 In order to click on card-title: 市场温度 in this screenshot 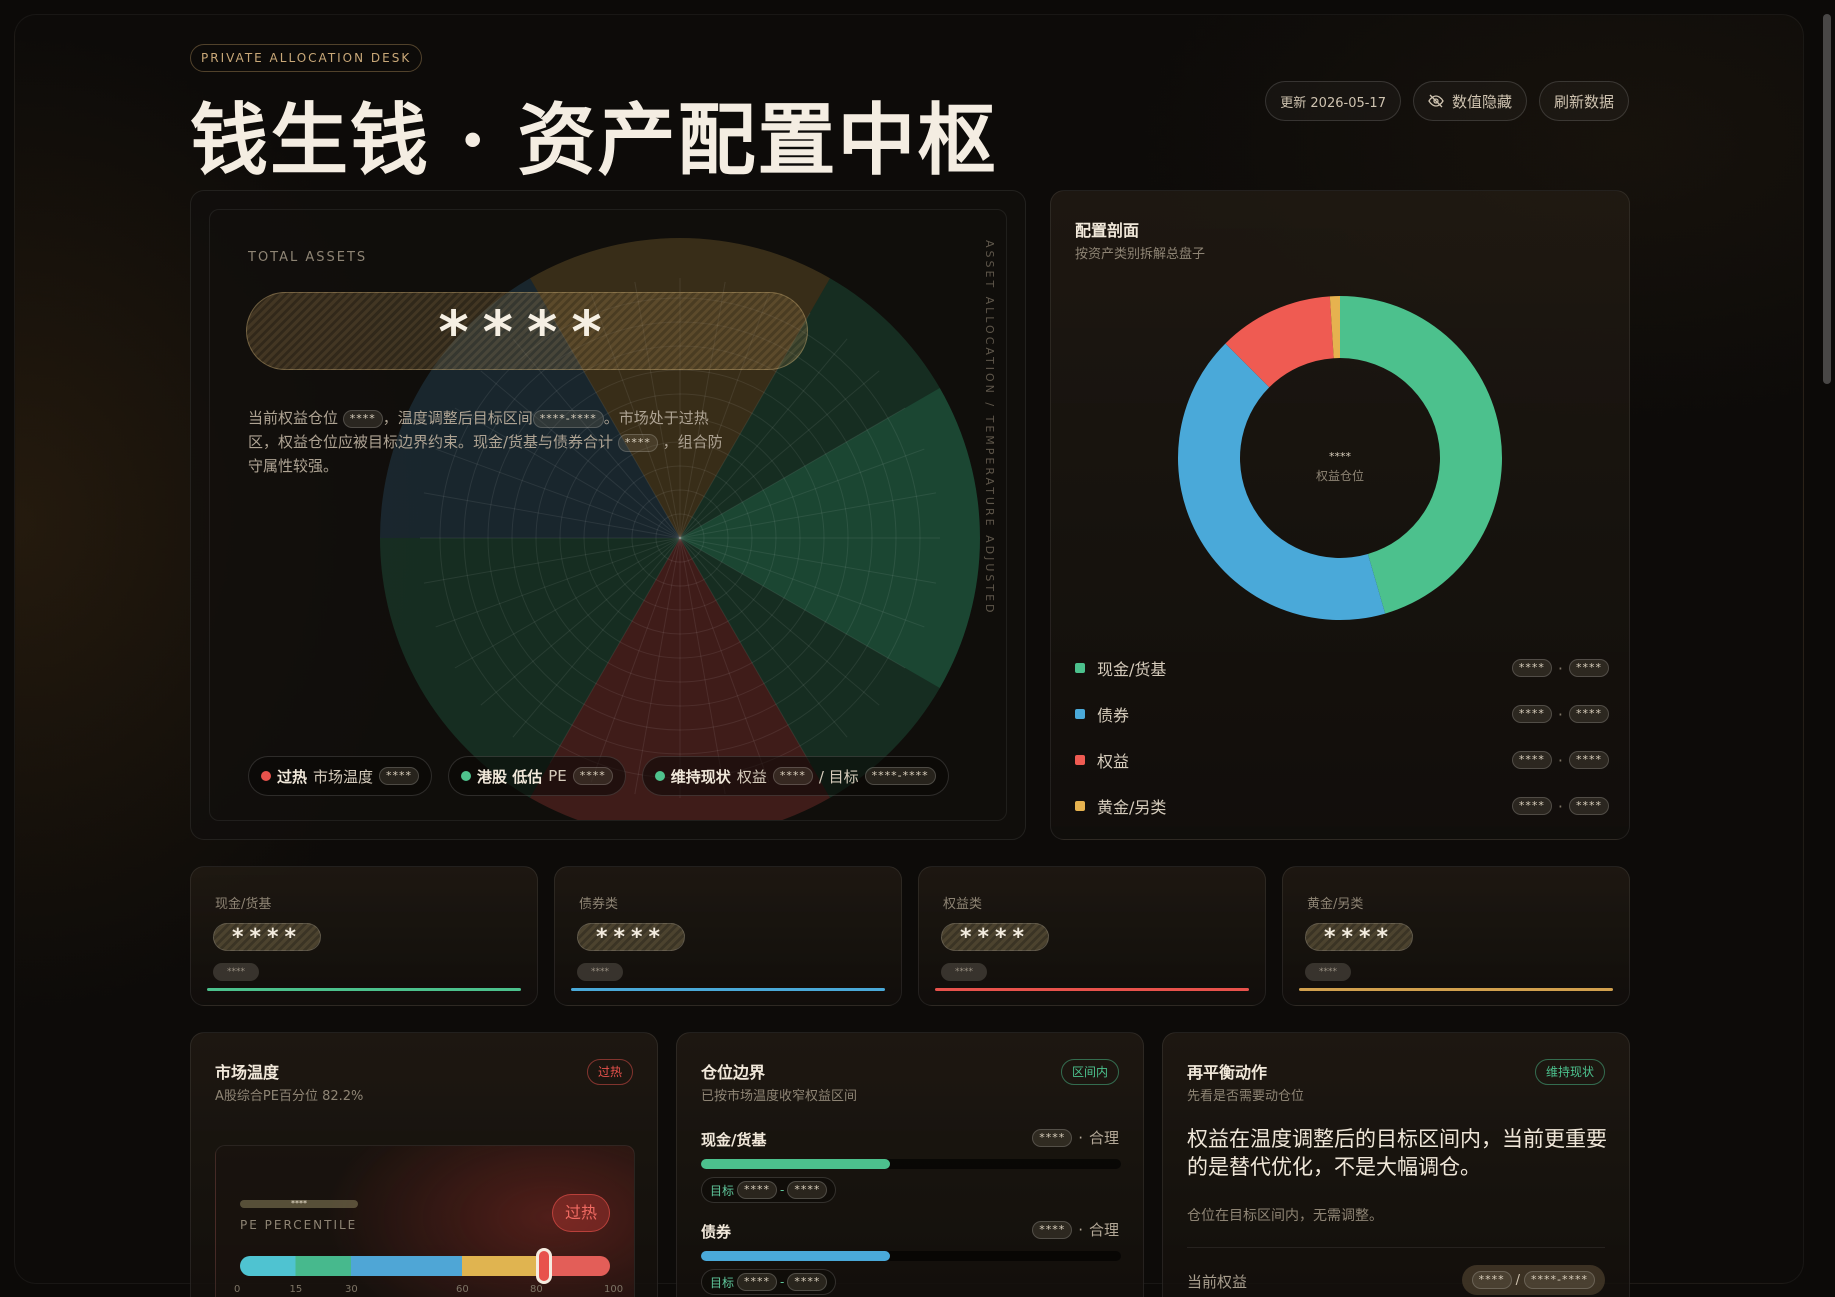, I will do `click(247, 1072)`.